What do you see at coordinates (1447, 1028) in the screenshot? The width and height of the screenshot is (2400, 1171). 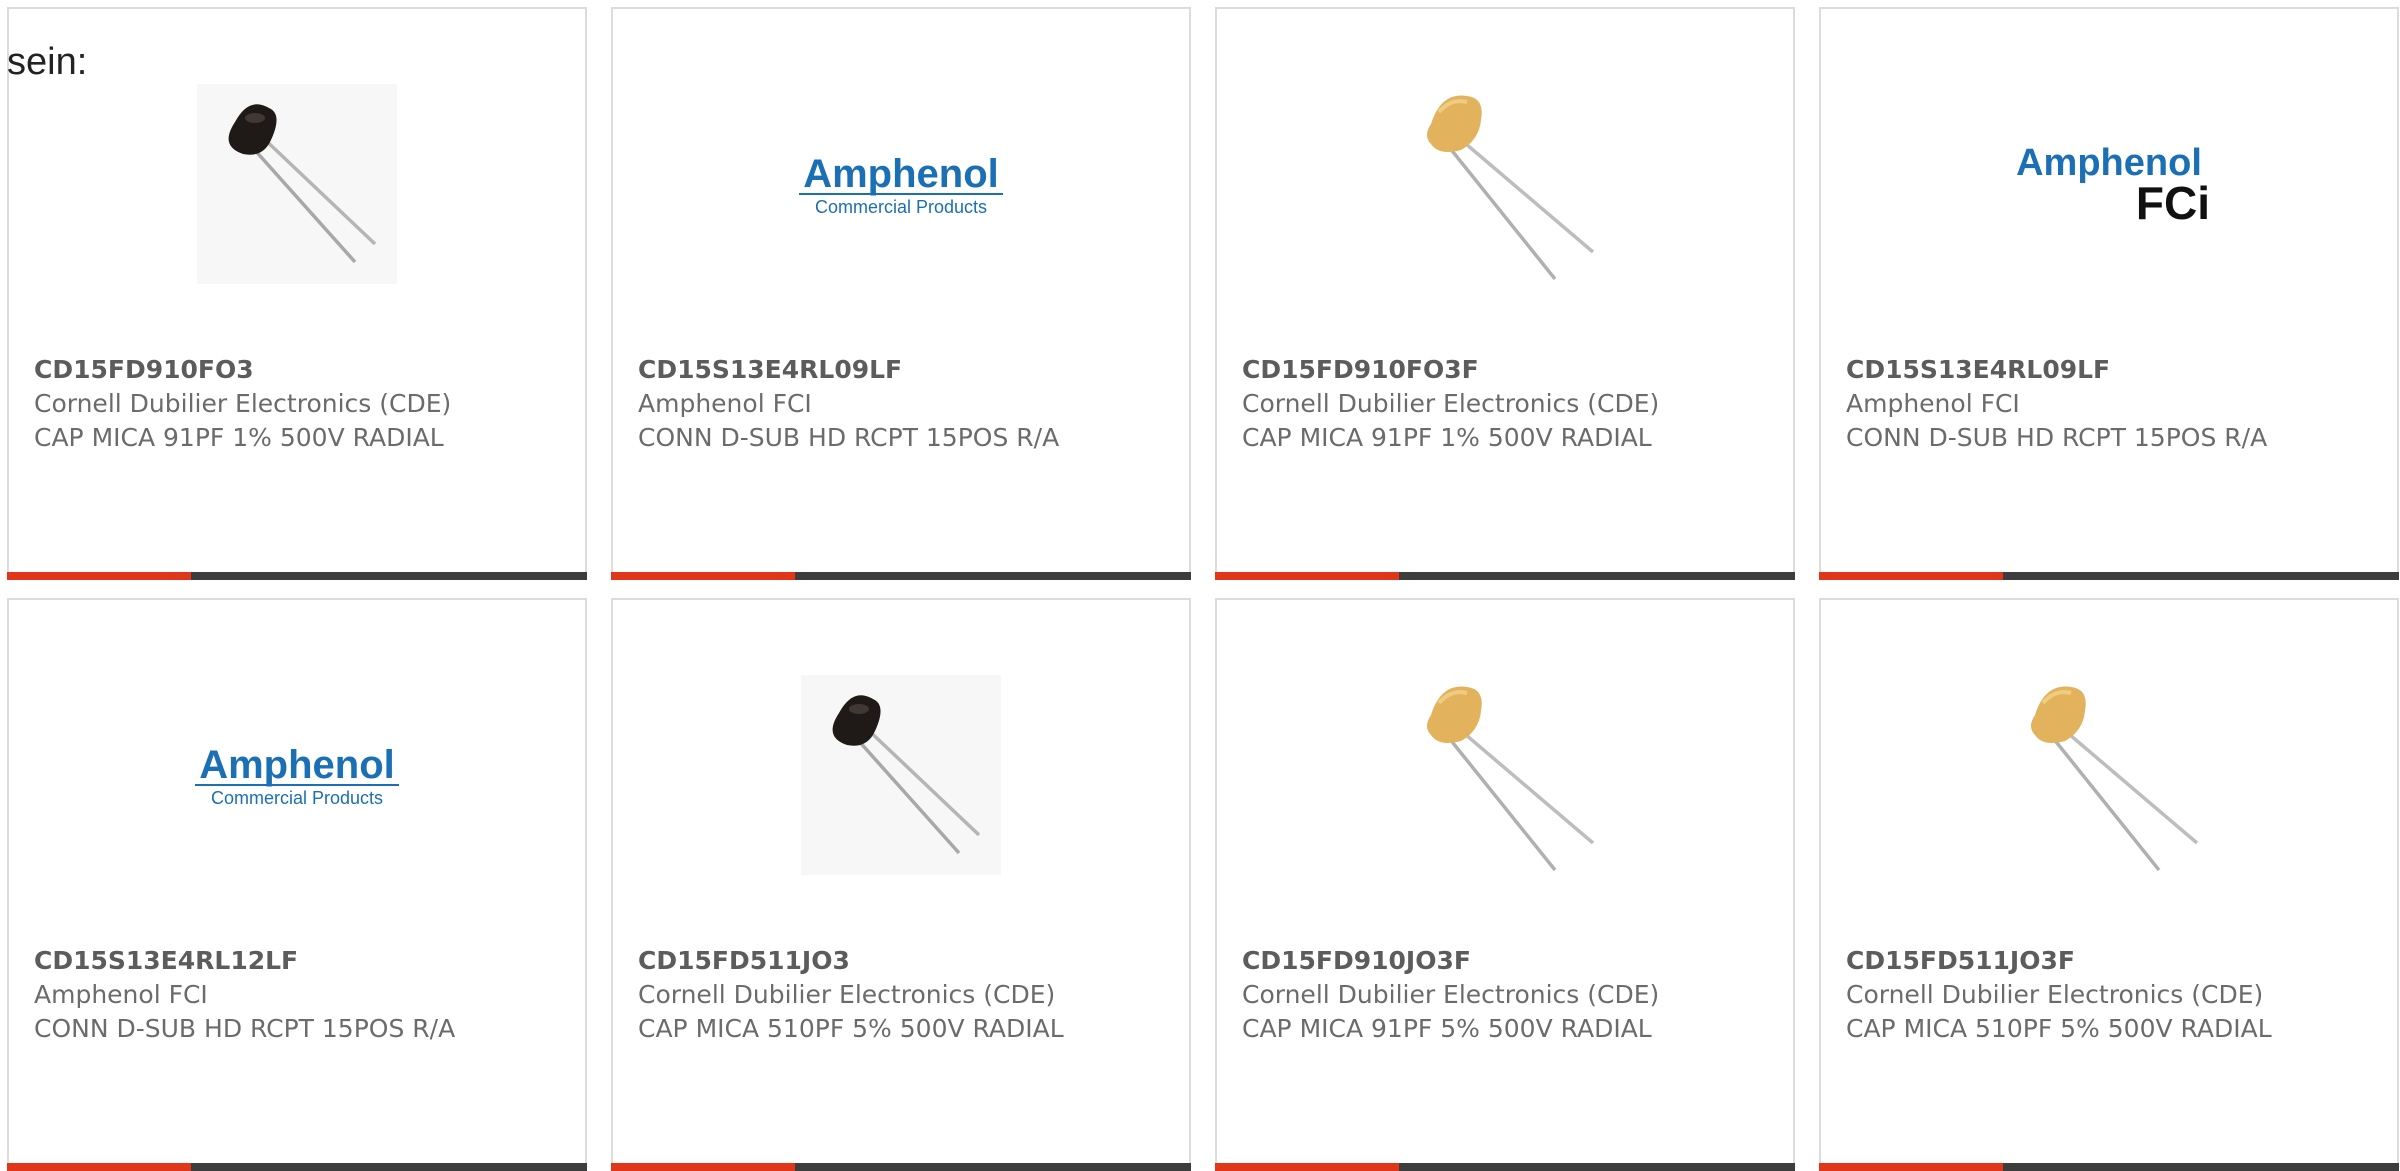 I see `description: CAP MICA 91PF 5% 500V RADIAL` at bounding box center [1447, 1028].